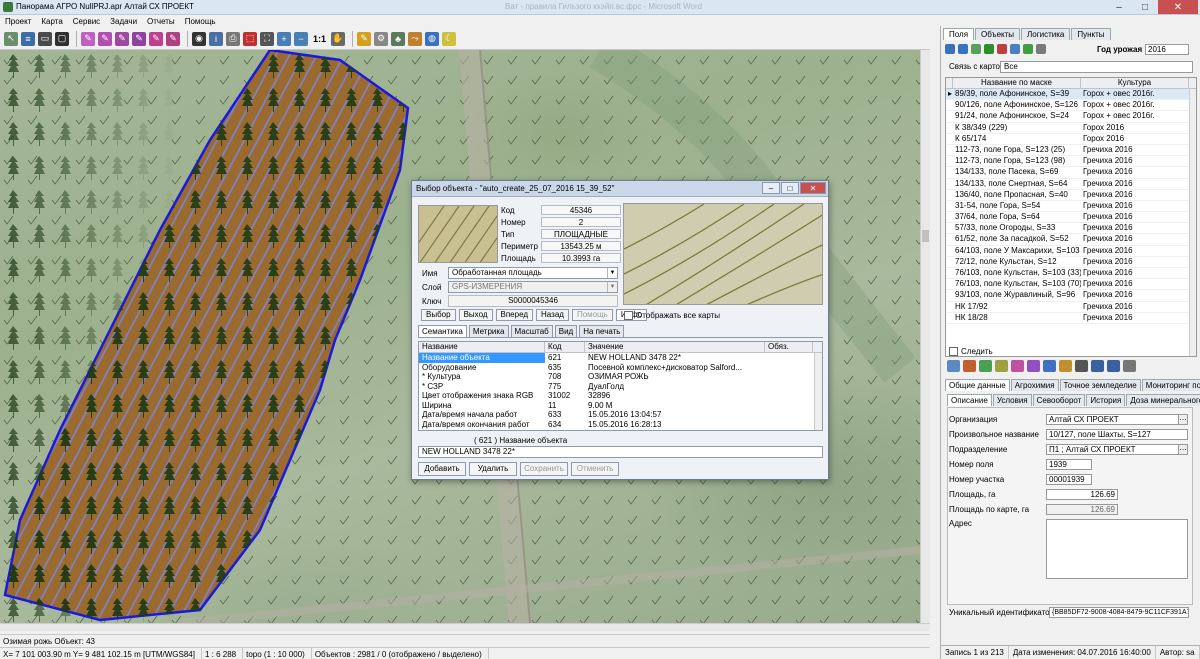 This screenshot has width=1200, height=659. What do you see at coordinates (1012, 400) in the screenshot?
I see `tab-conditions: Условия` at bounding box center [1012, 400].